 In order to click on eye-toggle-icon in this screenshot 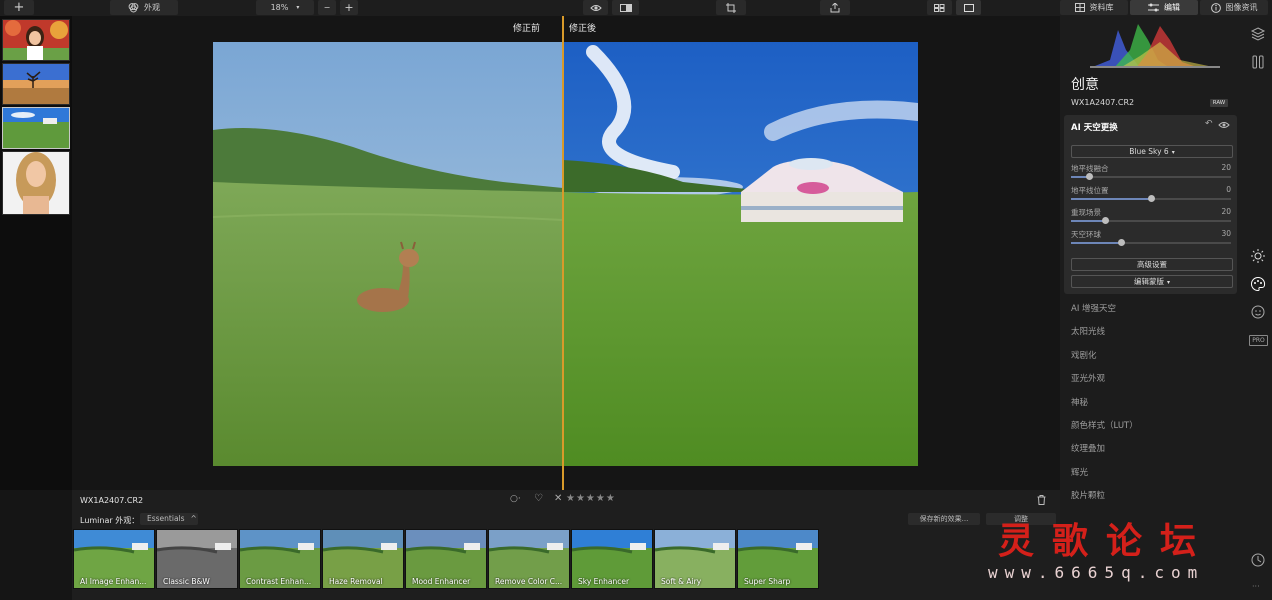, I will do `click(1224, 125)`.